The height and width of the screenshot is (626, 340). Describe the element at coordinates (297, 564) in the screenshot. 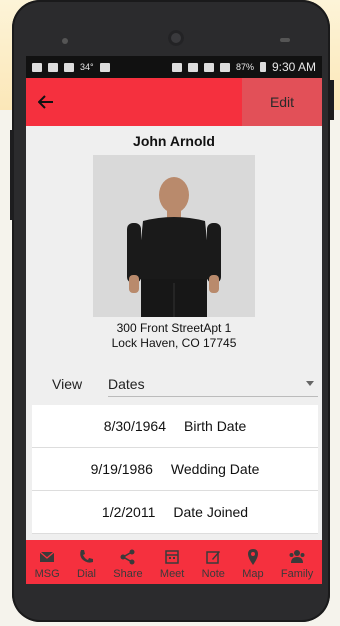

I see `tab-family: Family` at that location.